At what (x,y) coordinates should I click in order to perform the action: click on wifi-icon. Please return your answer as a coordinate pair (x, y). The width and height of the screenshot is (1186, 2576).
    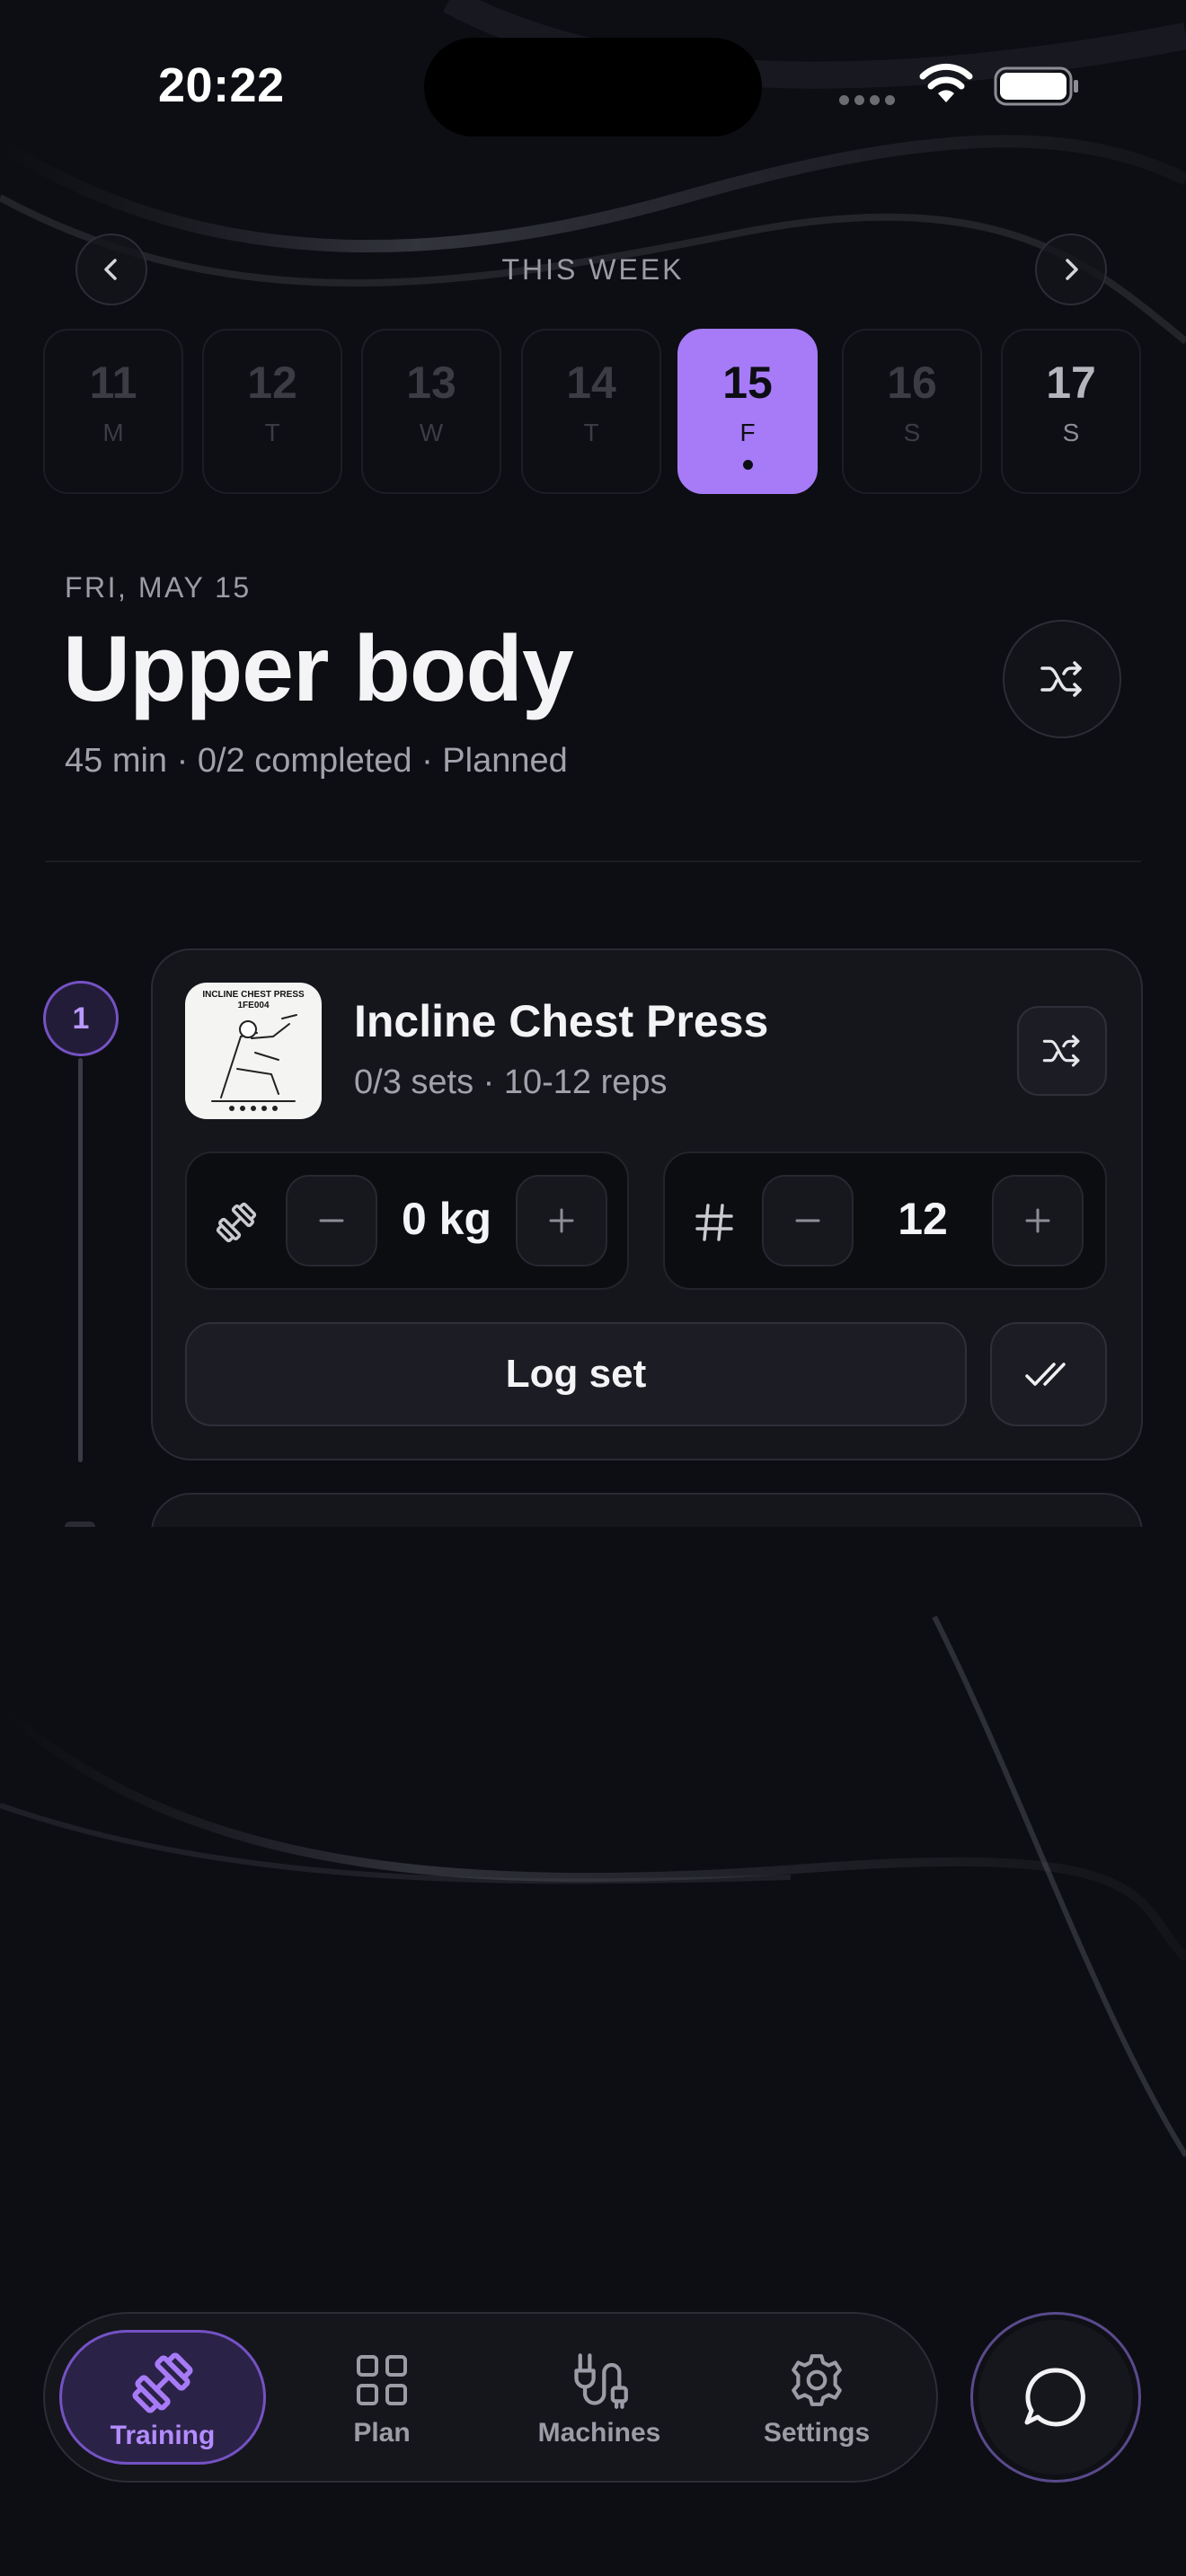
    Looking at the image, I should click on (946, 82).